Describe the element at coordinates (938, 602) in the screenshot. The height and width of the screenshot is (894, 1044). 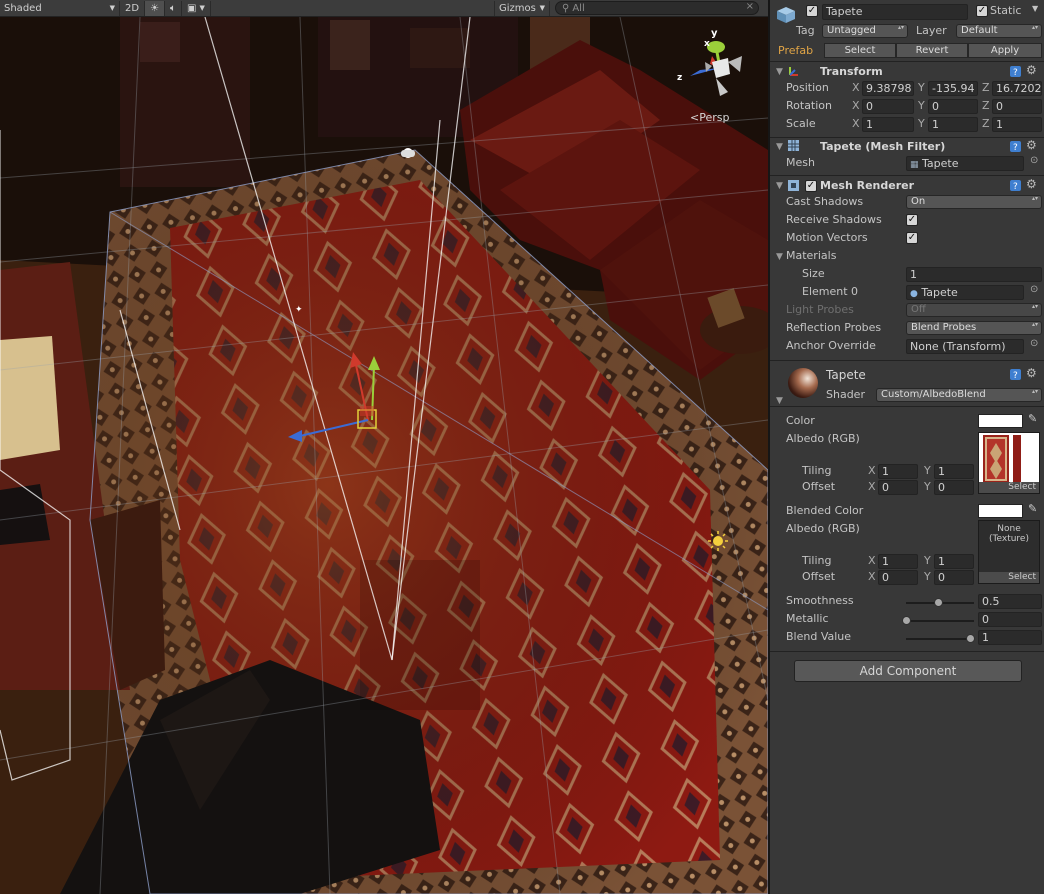
I see `smoothness-slider-handle` at that location.